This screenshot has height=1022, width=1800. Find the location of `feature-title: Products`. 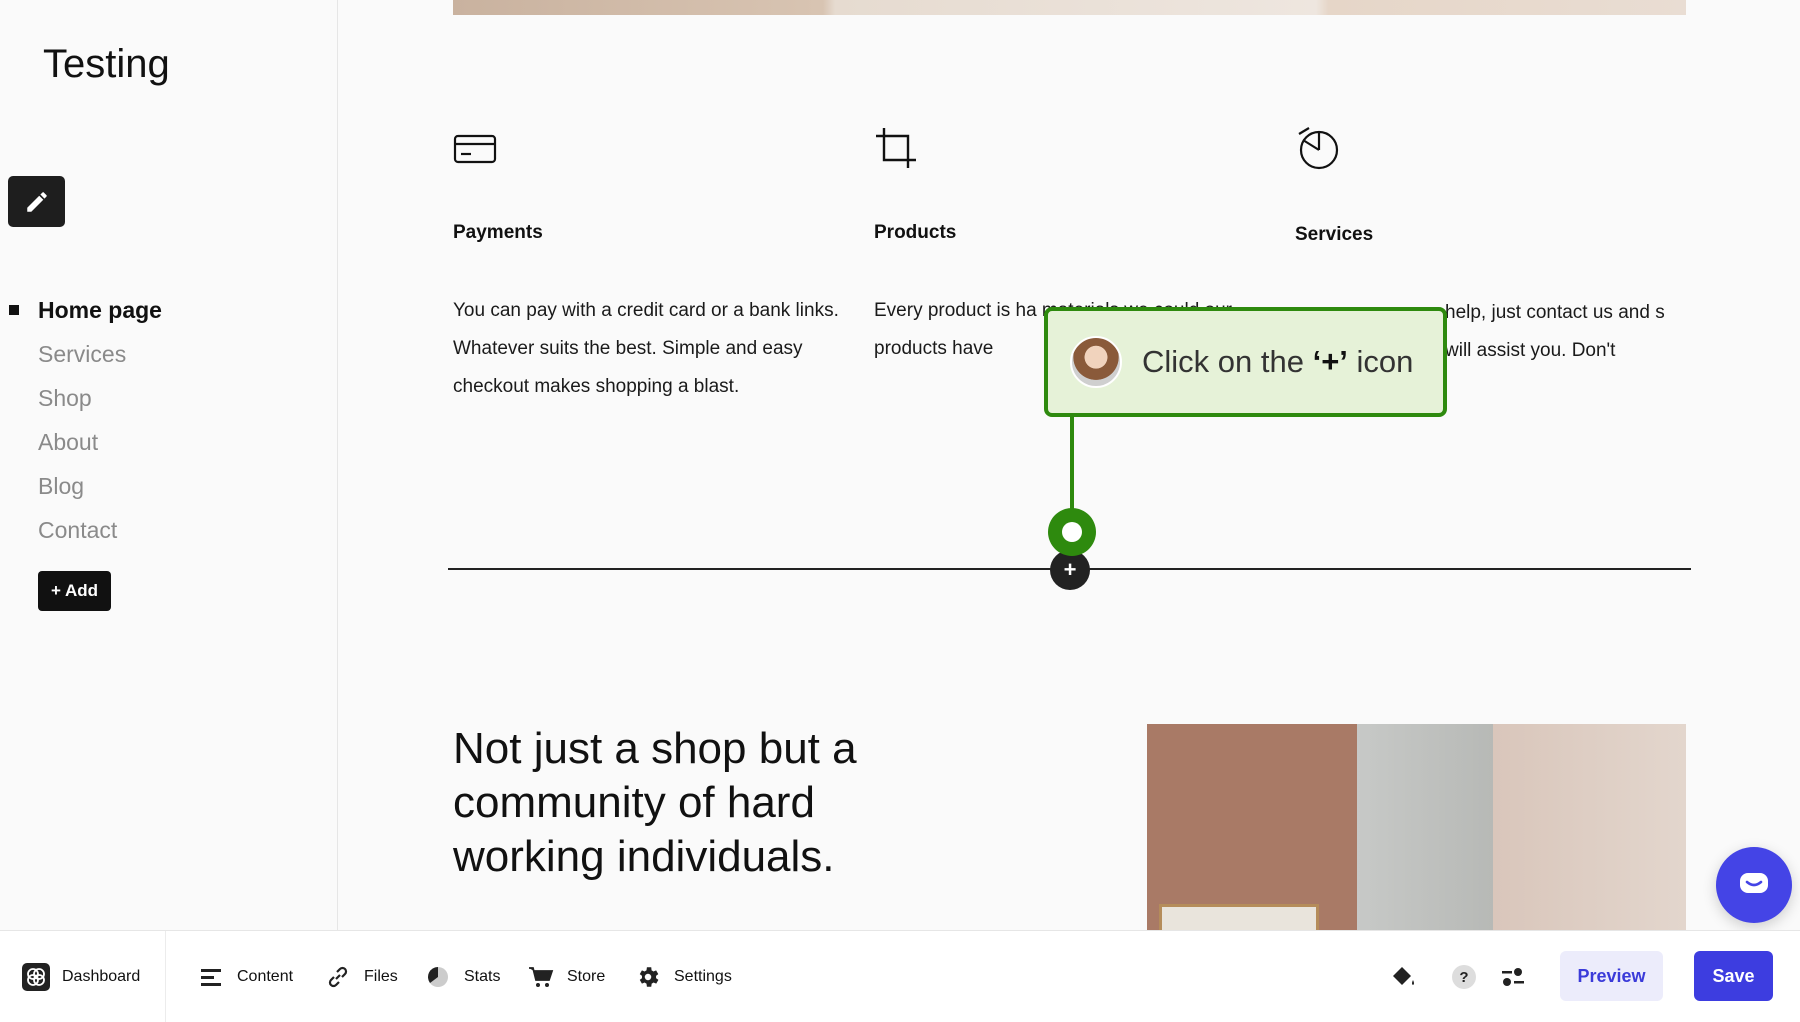

feature-title: Products is located at coordinates (915, 232).